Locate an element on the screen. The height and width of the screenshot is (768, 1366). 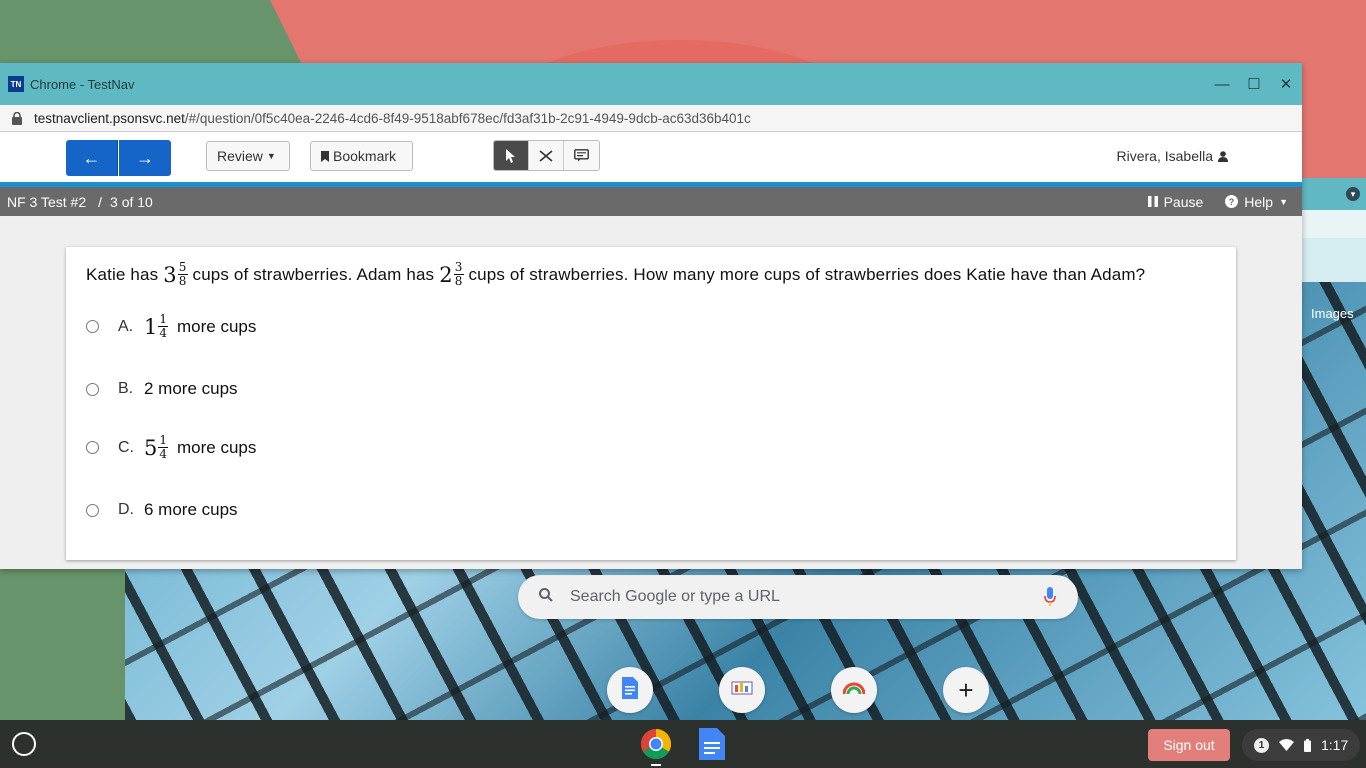
user-name: Rivera, Isabella is located at coordinates (1165, 156).